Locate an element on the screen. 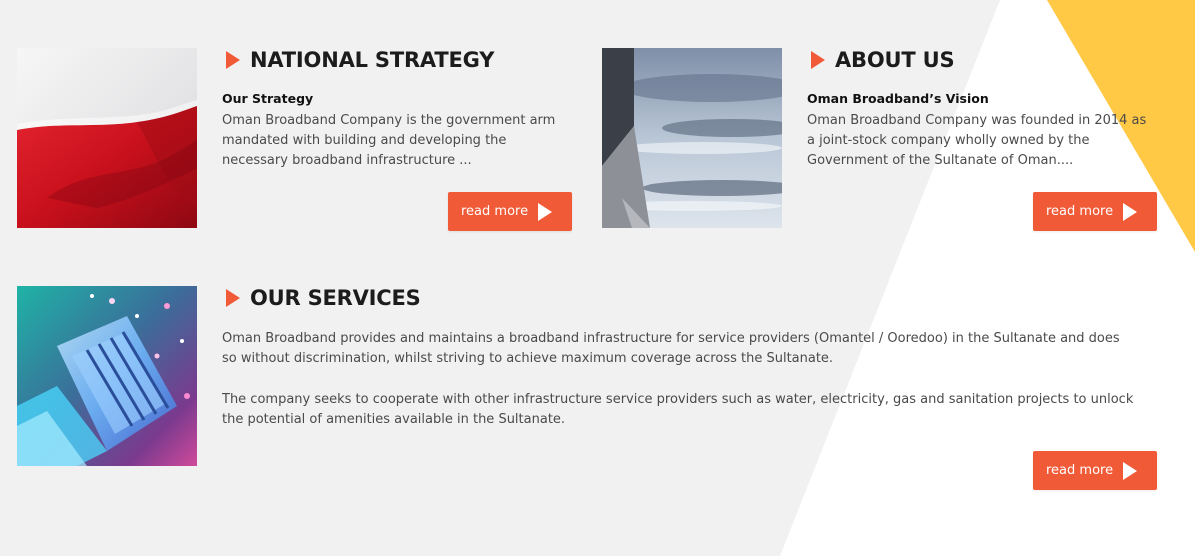 The image size is (1195, 556). about-us-read-more-button: read more is located at coordinates (1095, 211).